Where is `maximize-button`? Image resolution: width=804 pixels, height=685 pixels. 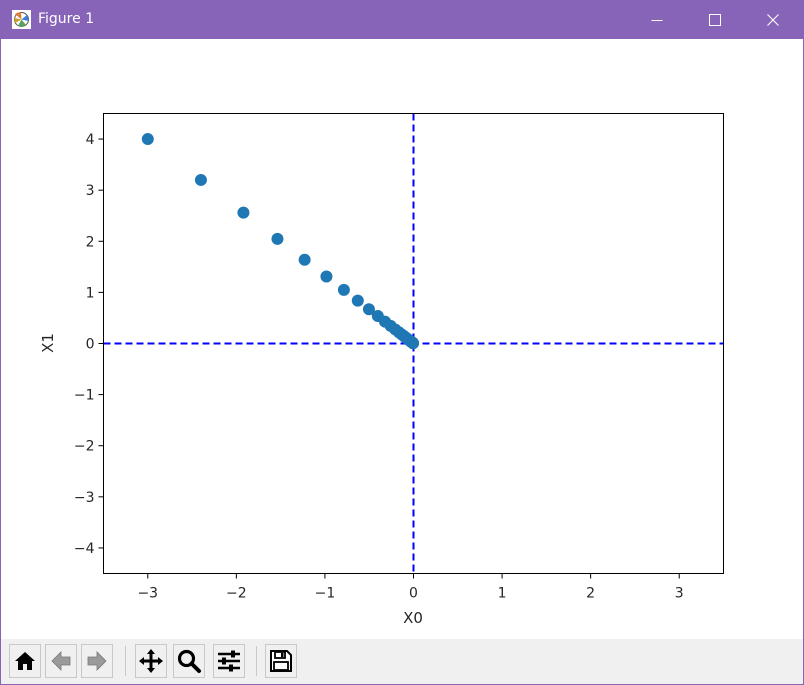 maximize-button is located at coordinates (715, 20).